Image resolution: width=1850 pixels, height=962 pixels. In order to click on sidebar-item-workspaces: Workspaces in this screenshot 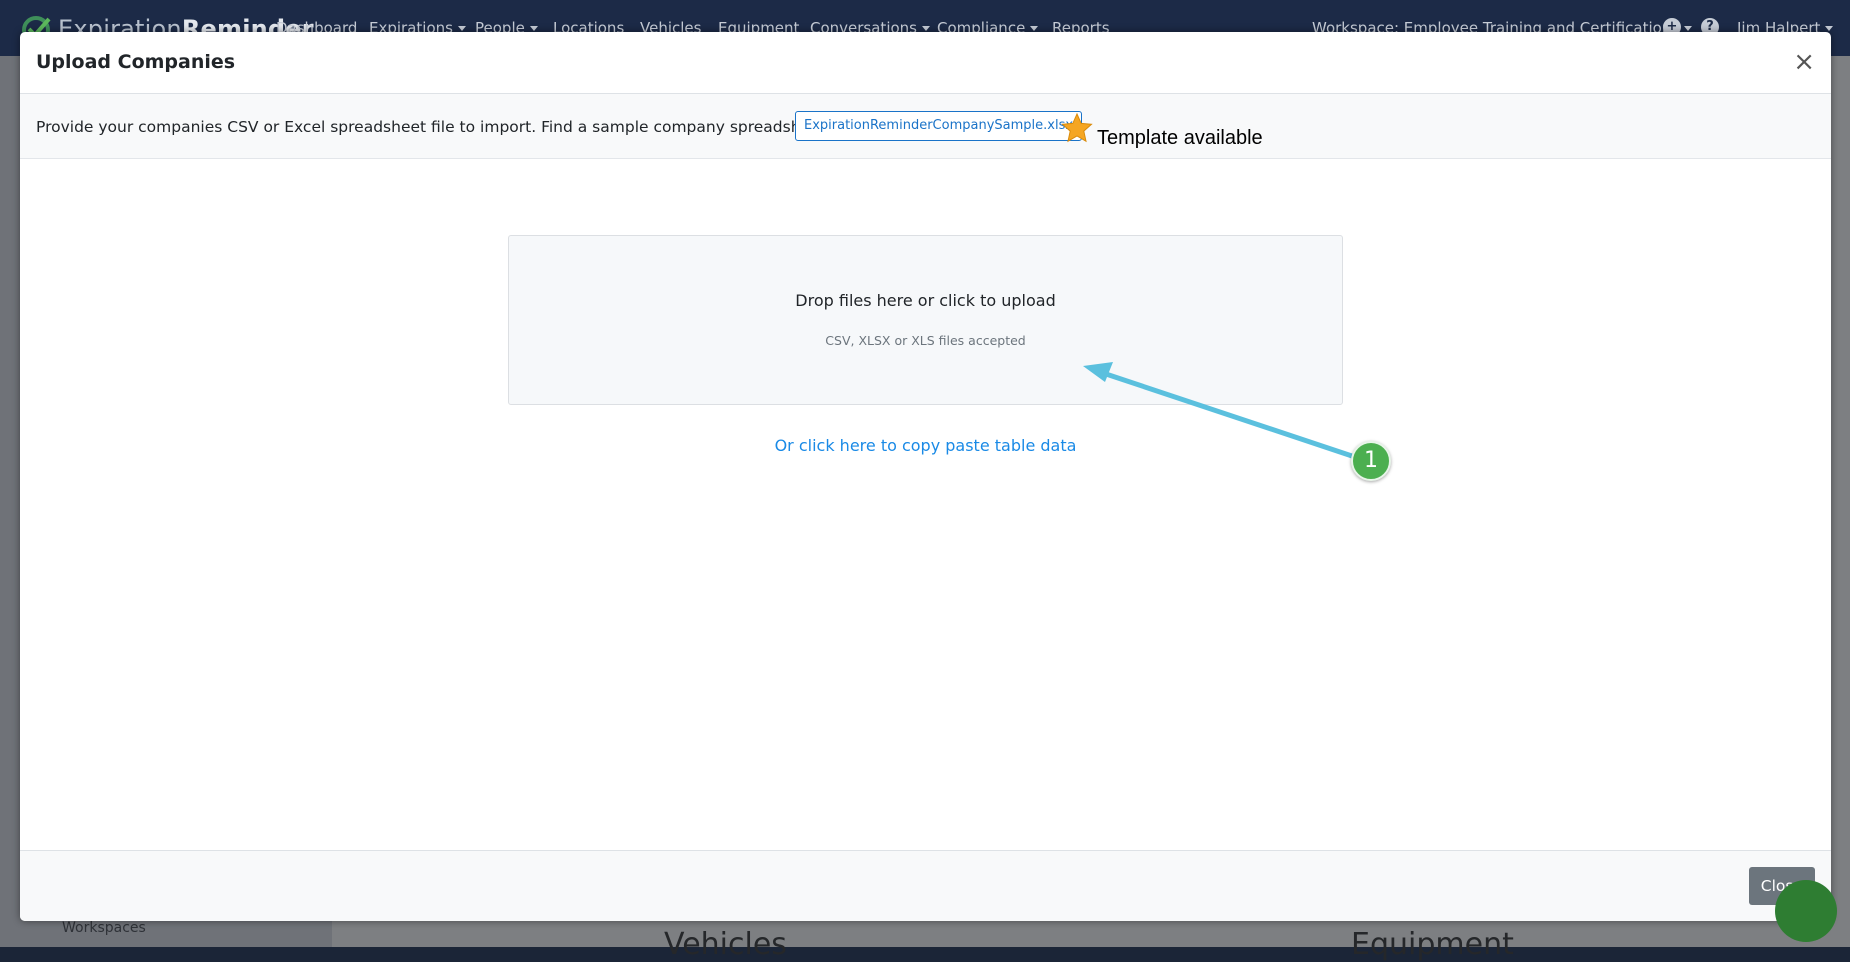, I will do `click(104, 928)`.